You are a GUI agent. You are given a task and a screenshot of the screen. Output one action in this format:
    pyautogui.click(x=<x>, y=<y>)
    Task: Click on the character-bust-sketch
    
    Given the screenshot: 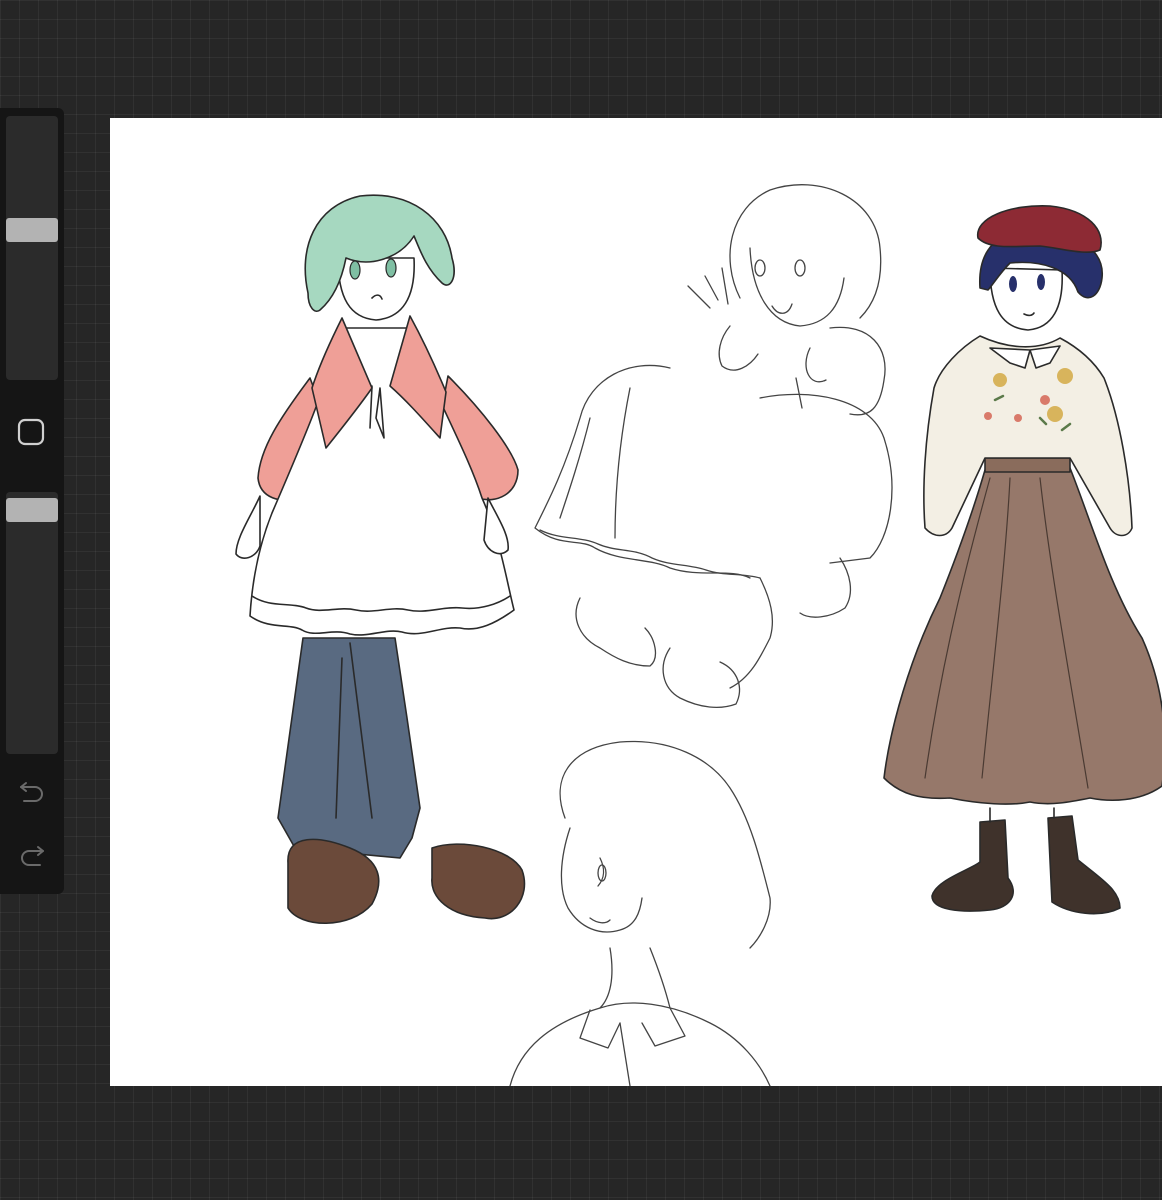 What is the action you would take?
    pyautogui.click(x=640, y=913)
    